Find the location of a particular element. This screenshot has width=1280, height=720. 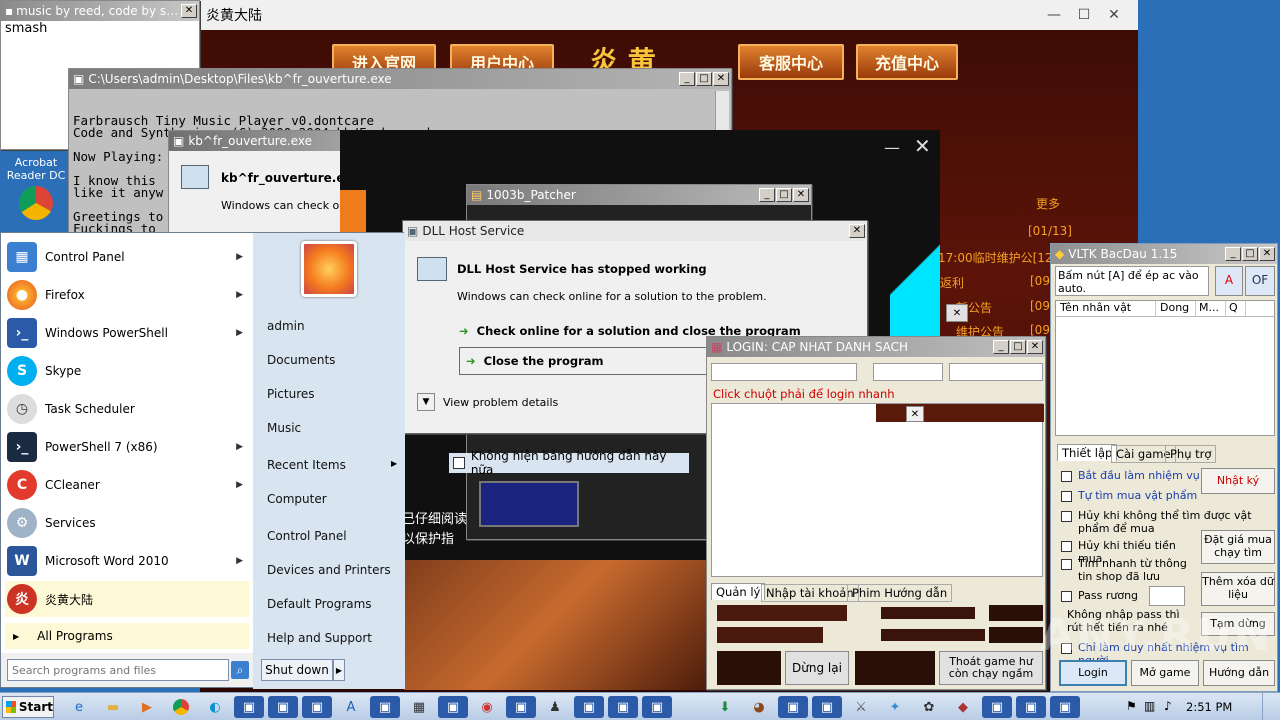

calculator-icon: ▦ is located at coordinates (419, 707).